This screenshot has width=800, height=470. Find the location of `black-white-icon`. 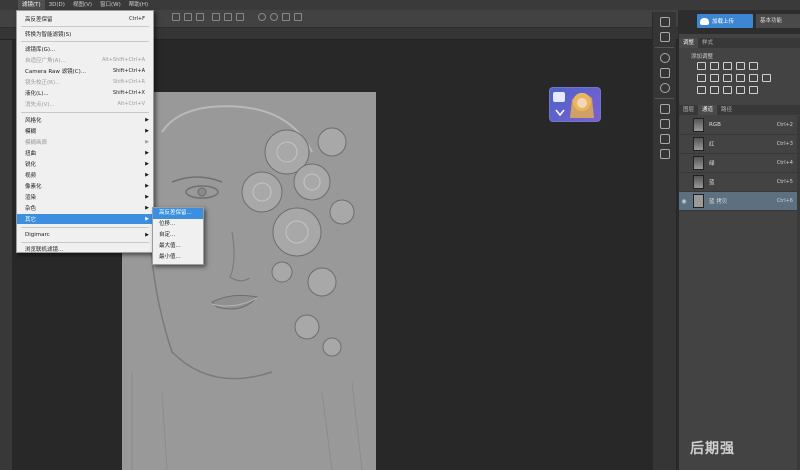

black-white-icon is located at coordinates (727, 78).